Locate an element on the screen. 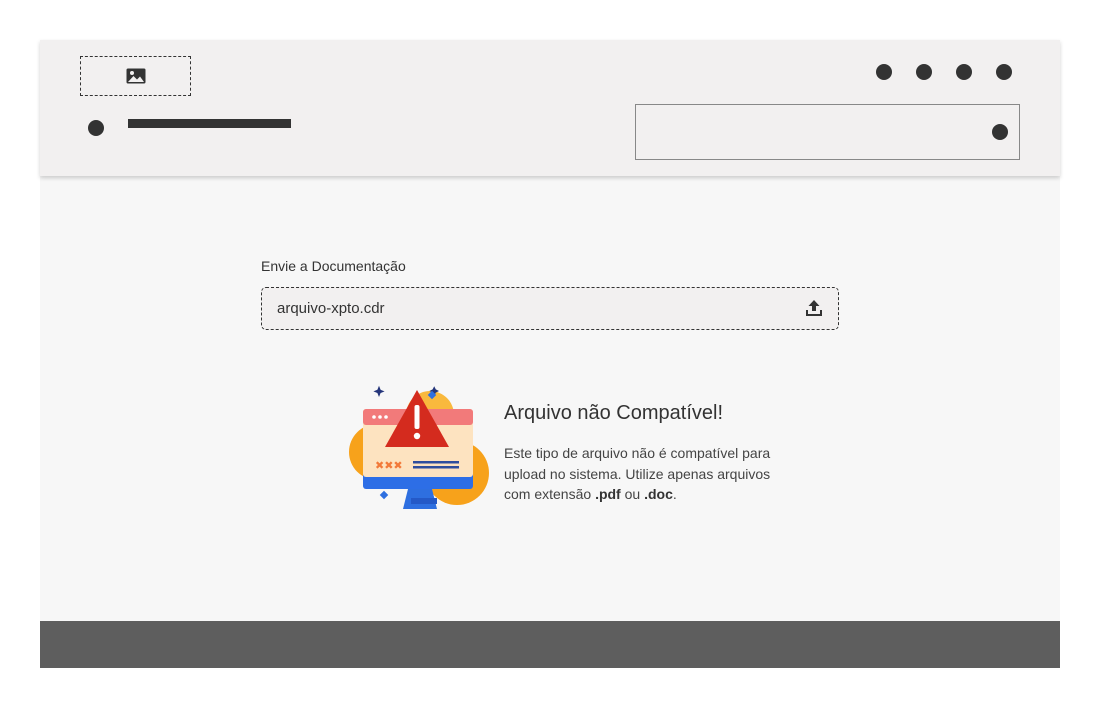  upload-icon is located at coordinates (814, 308).